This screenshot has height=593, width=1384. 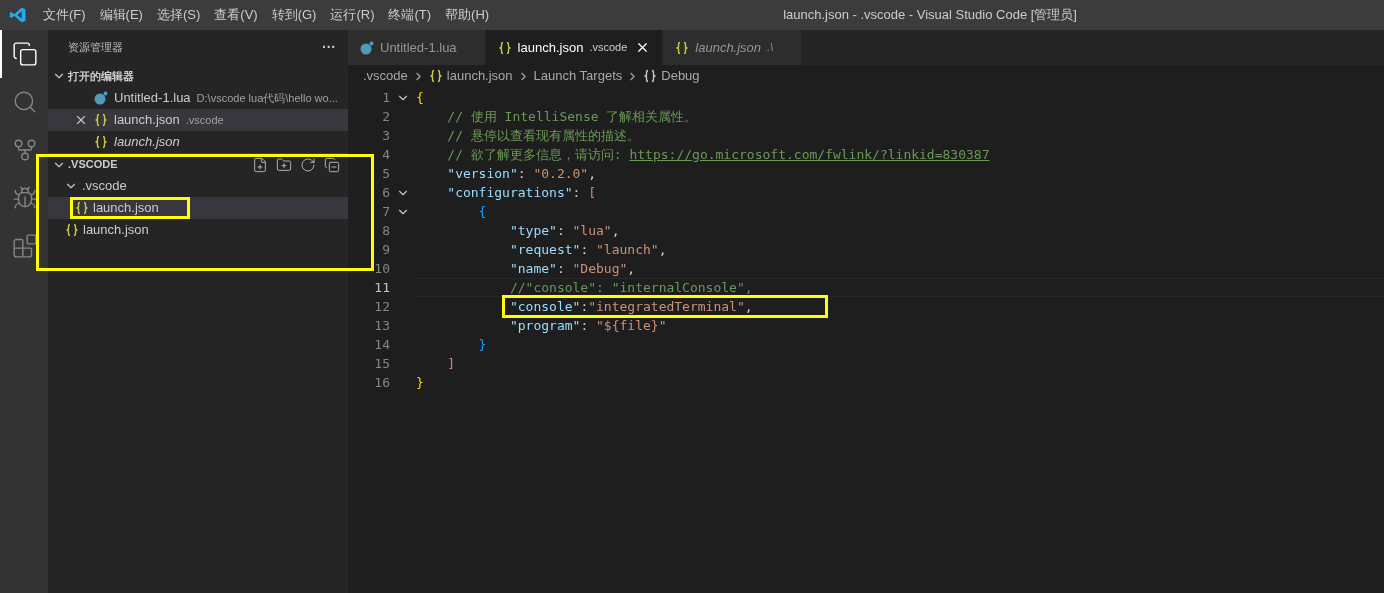 I want to click on menu-item: 选择(S), so click(x=178, y=15).